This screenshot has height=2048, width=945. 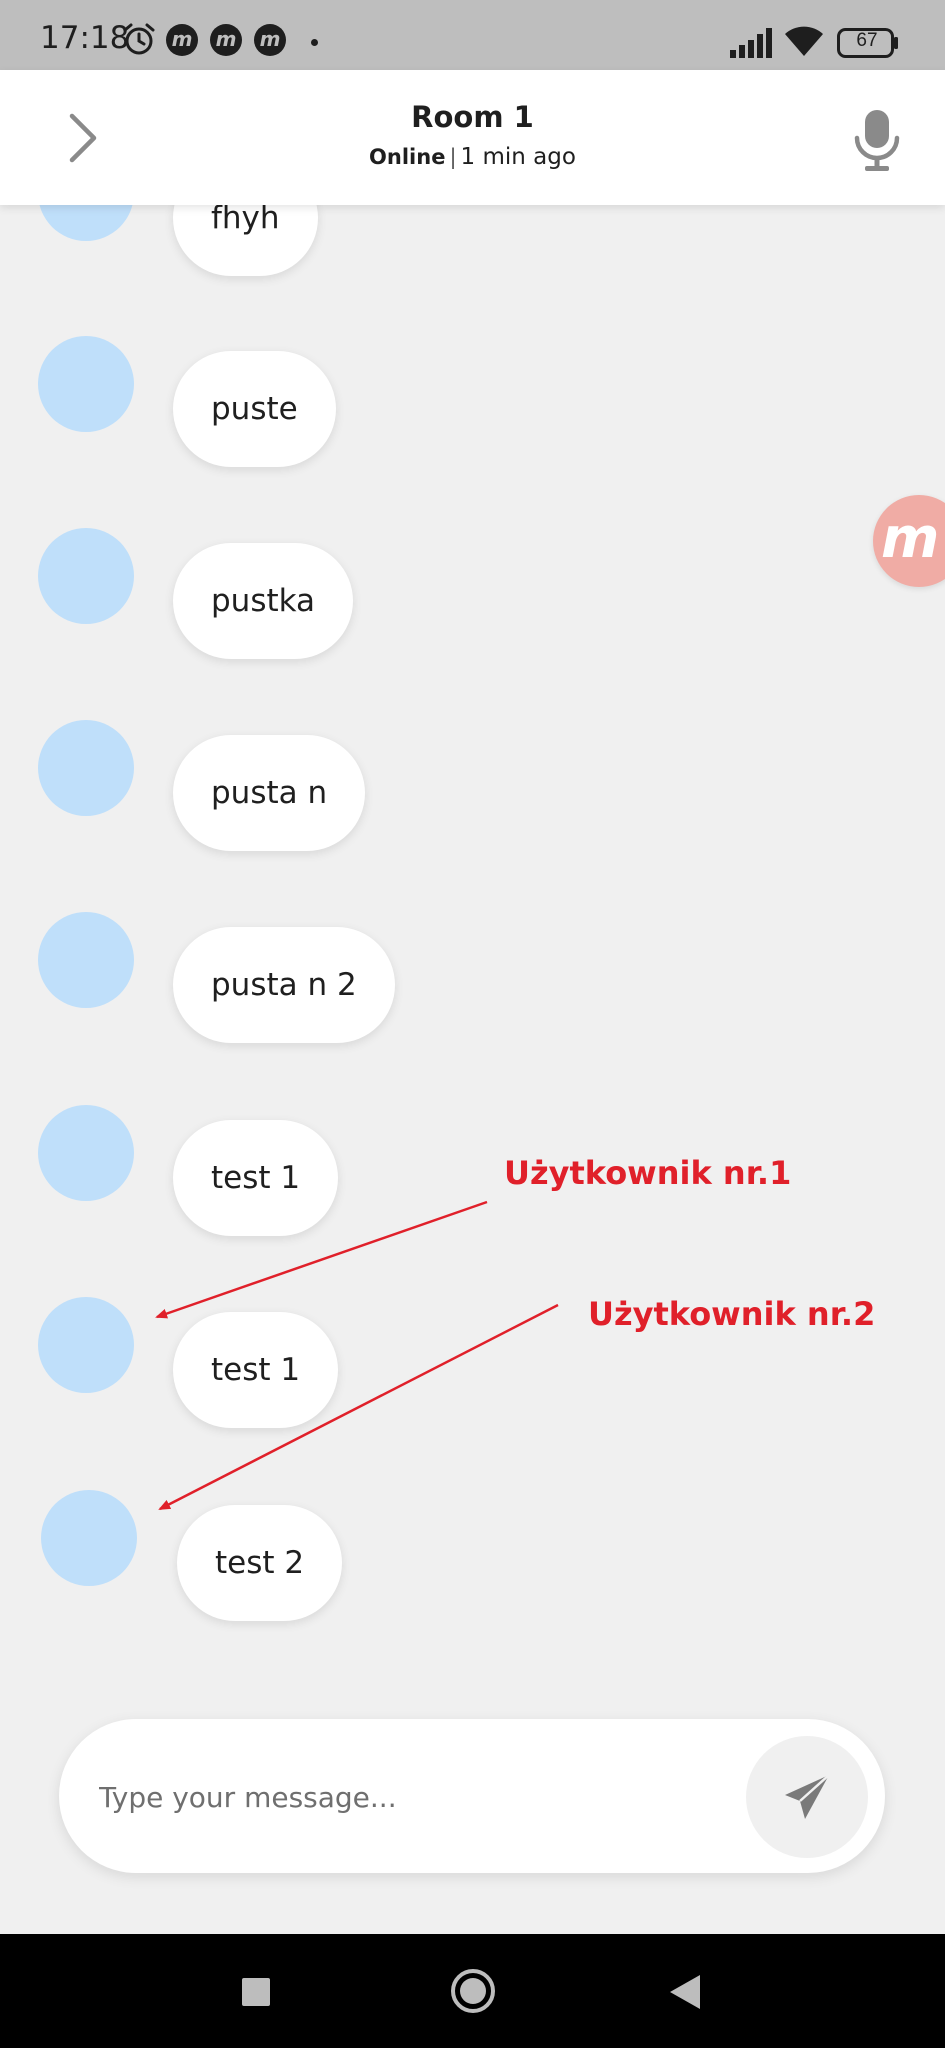 I want to click on message-bubble: pusta n, so click(x=269, y=793).